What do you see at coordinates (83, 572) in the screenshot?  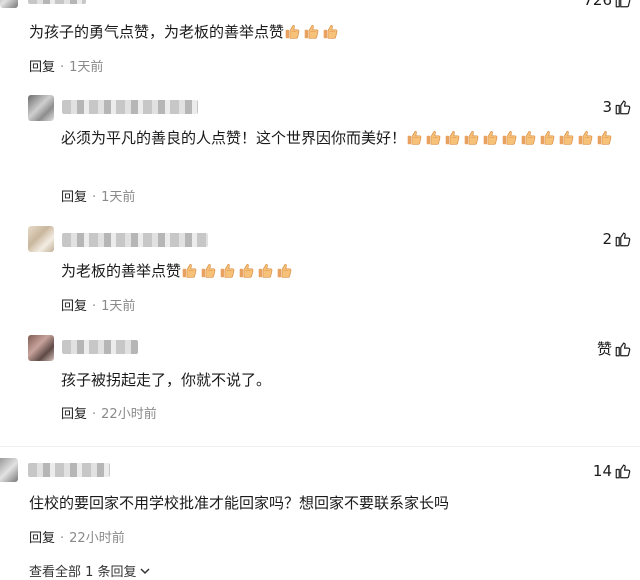 I see `view-all-replies-label: 查看全部 1 条回复` at bounding box center [83, 572].